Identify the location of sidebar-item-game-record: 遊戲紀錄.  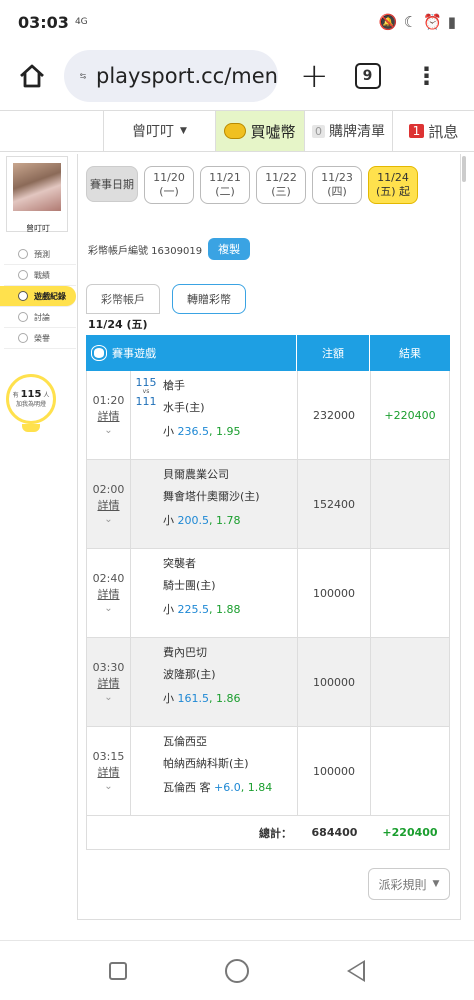
(38, 296).